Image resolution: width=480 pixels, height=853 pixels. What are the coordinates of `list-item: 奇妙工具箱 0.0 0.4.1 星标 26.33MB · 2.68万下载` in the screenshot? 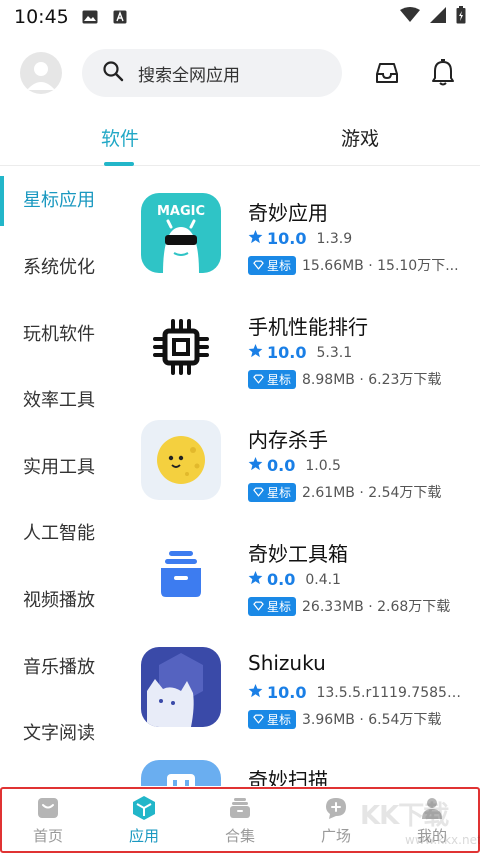 It's located at (300, 589).